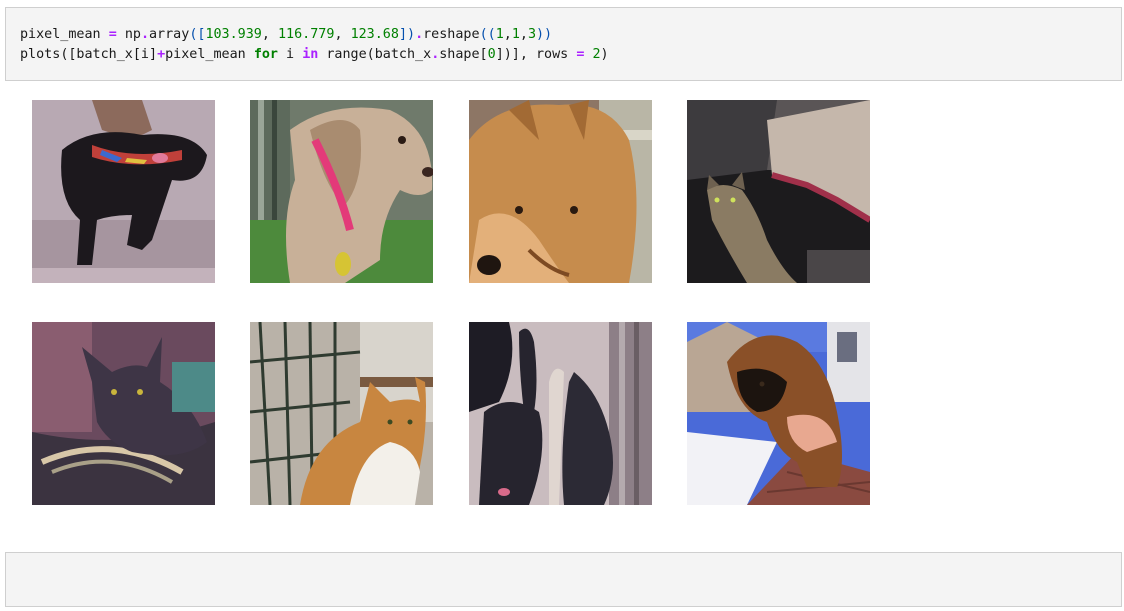 This screenshot has height=611, width=1124. Describe the element at coordinates (778, 191) in the screenshot. I see `image-tabby-cat` at that location.